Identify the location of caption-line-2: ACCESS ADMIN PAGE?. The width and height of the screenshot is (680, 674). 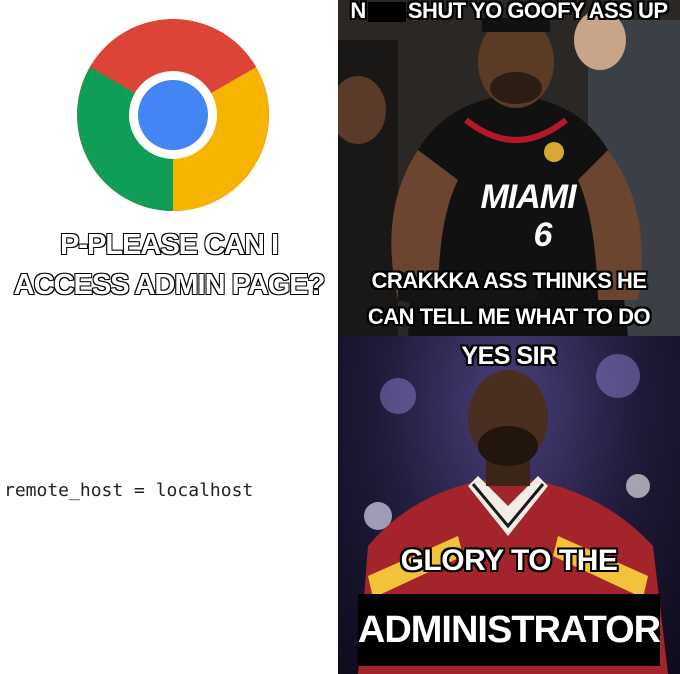
(169, 285).